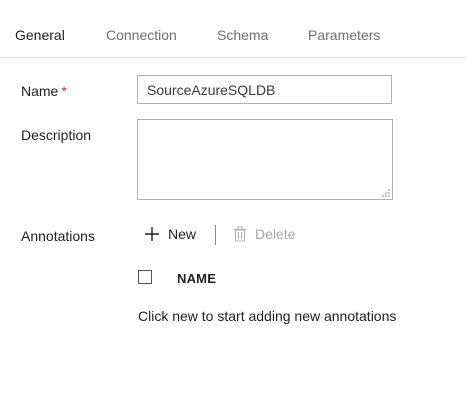 The image size is (466, 408). What do you see at coordinates (344, 35) in the screenshot?
I see `tab-parameters: Parameters` at bounding box center [344, 35].